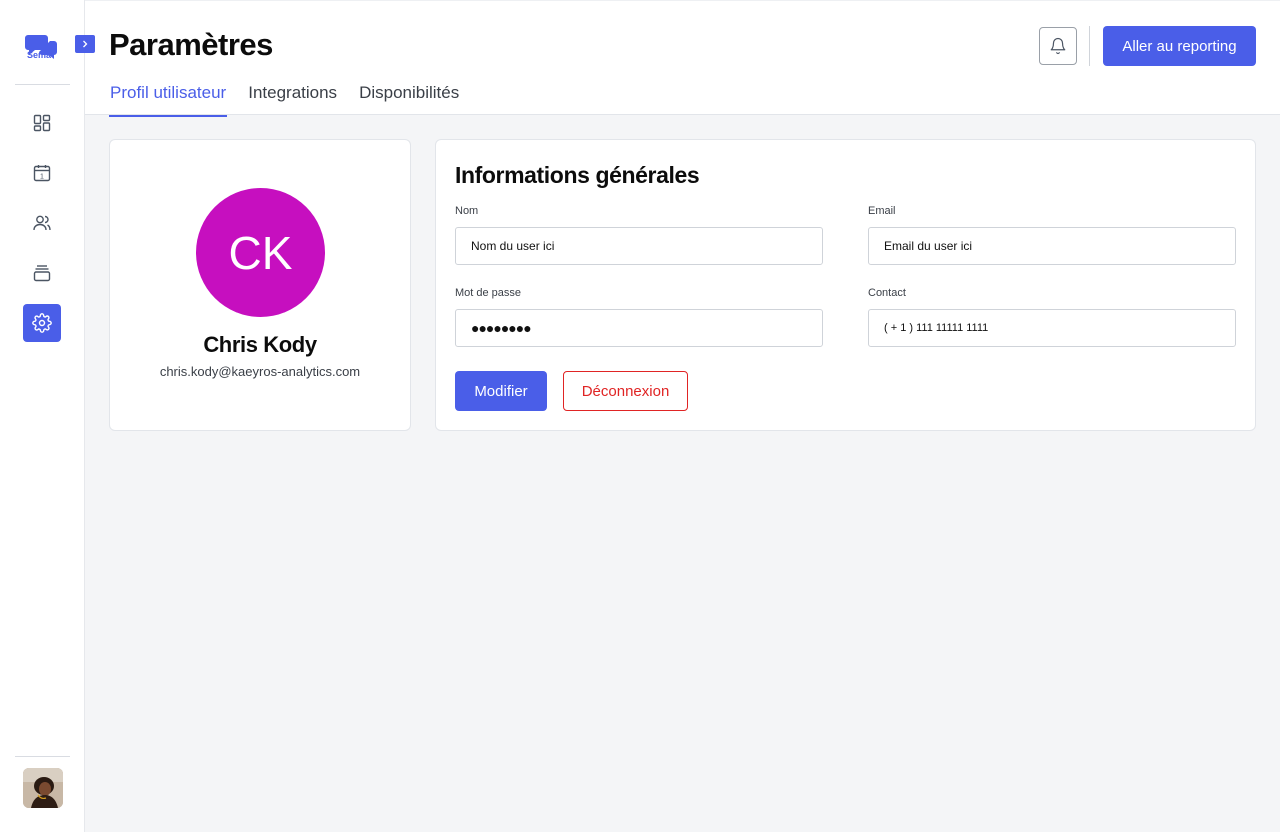  I want to click on modify-button: Modifier, so click(501, 391).